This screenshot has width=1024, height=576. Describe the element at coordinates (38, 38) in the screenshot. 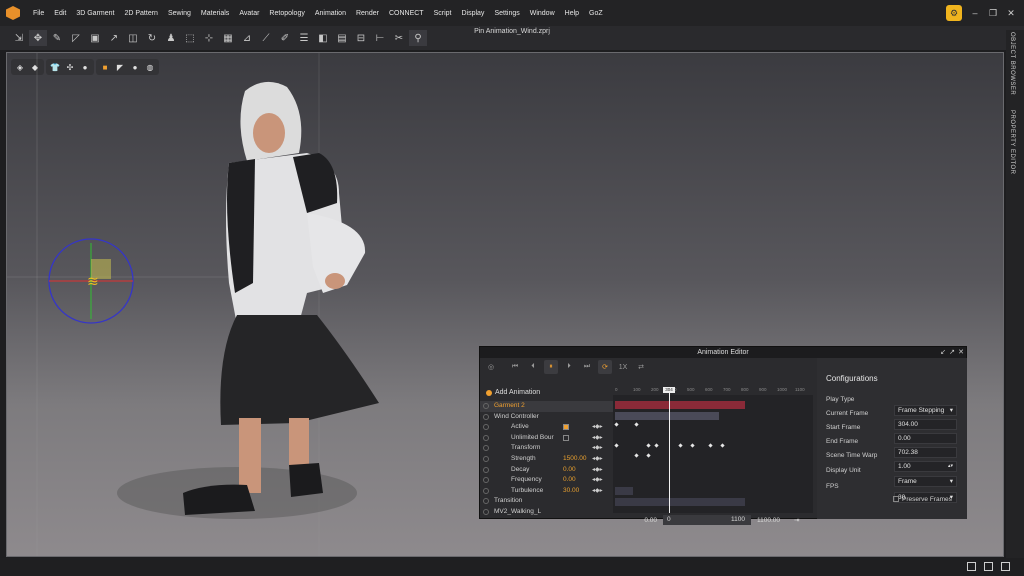

I see `move-tool-icon: ✥` at that location.